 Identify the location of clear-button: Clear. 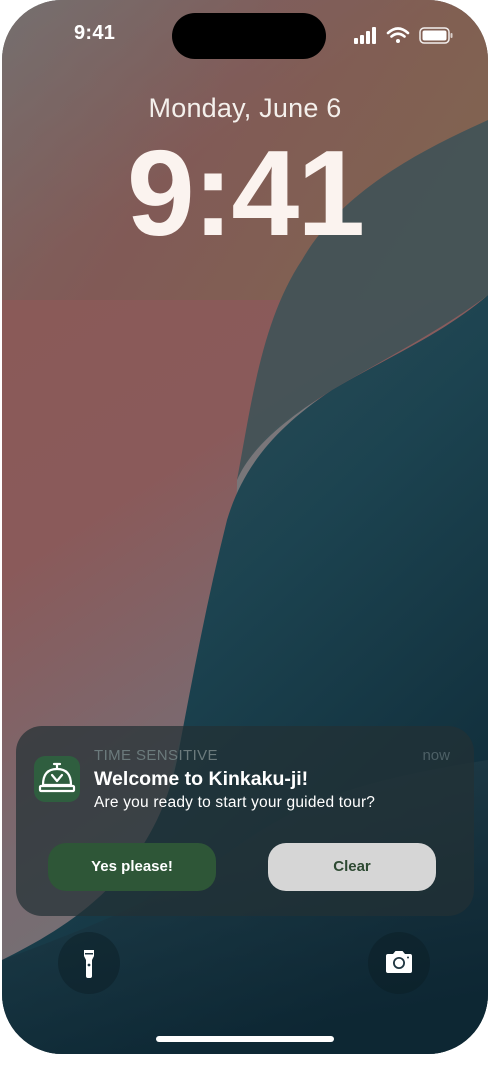
(352, 867).